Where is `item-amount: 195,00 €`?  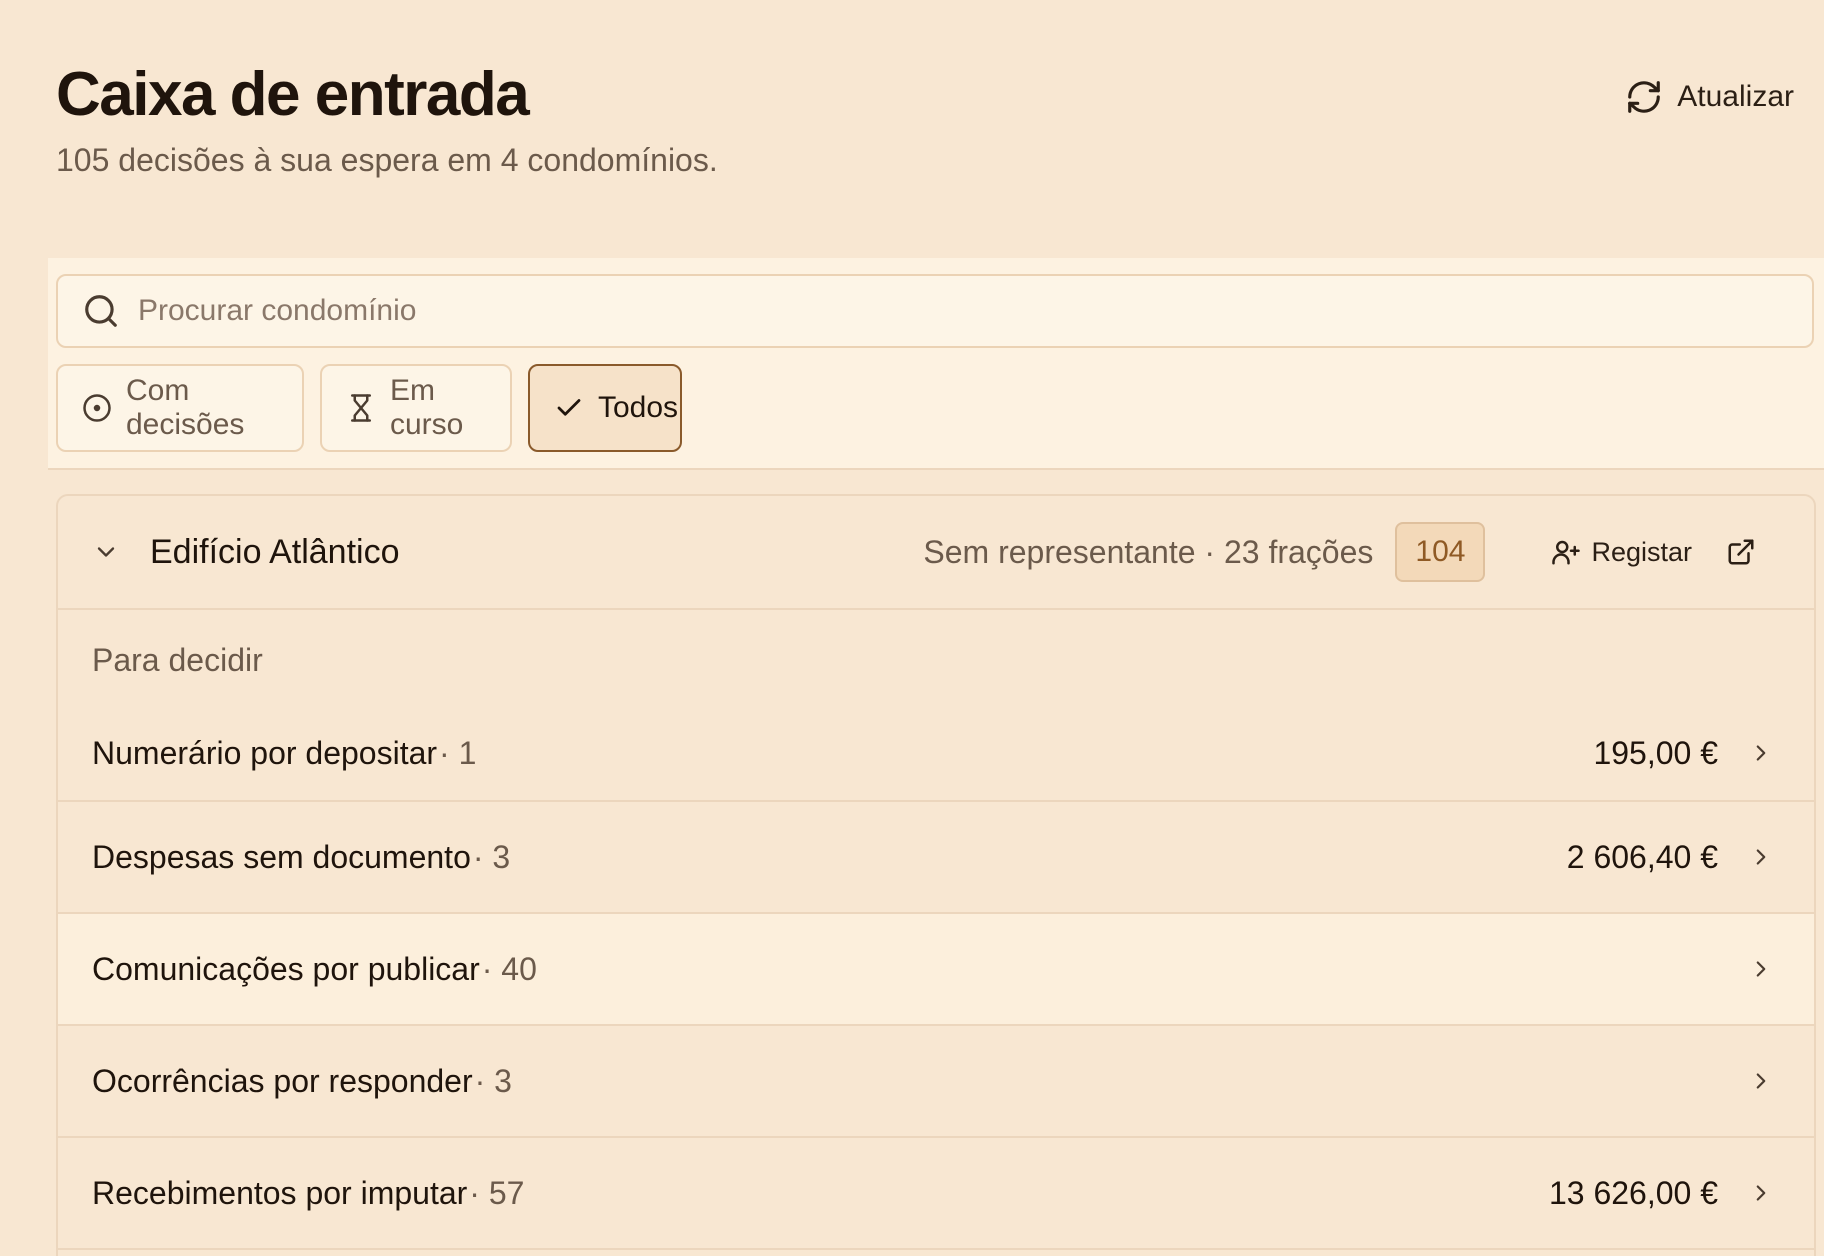 item-amount: 195,00 € is located at coordinates (1655, 752).